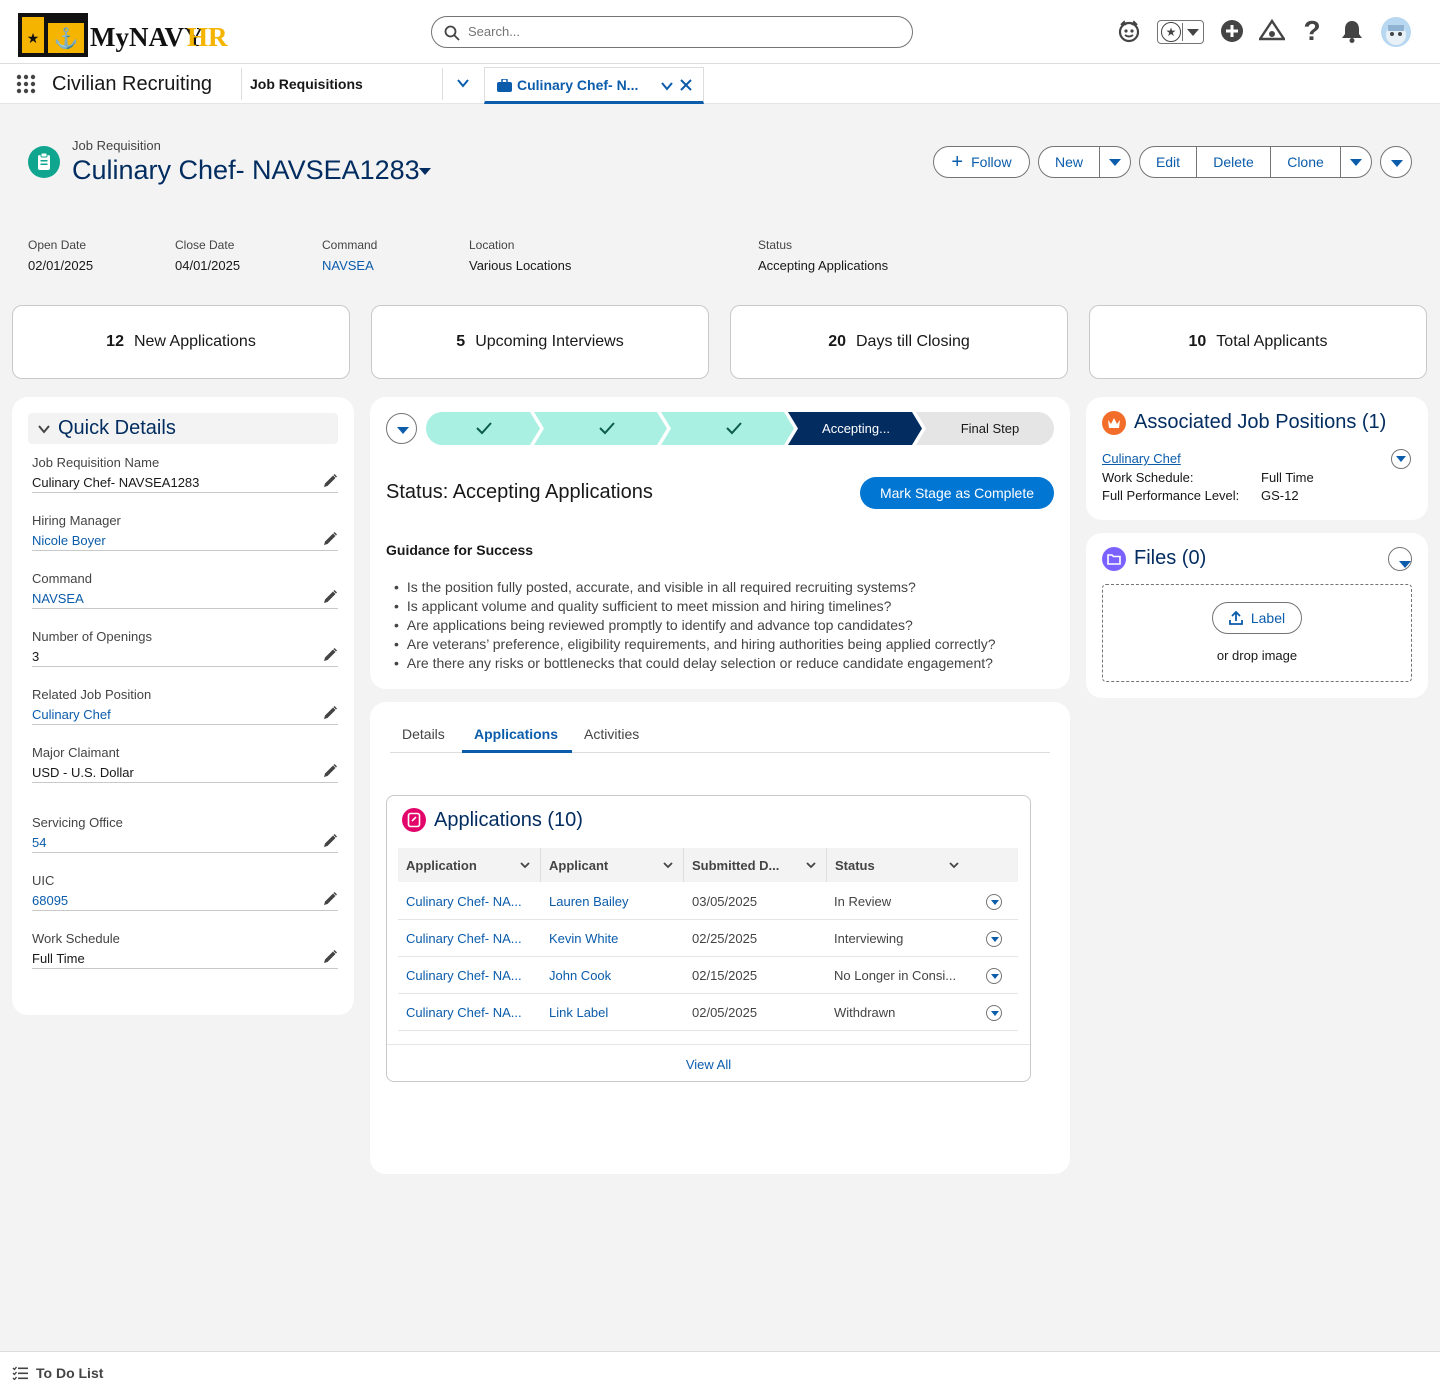  What do you see at coordinates (185, 892) in the screenshot?
I see `quick-detail-field: UIC 68095` at bounding box center [185, 892].